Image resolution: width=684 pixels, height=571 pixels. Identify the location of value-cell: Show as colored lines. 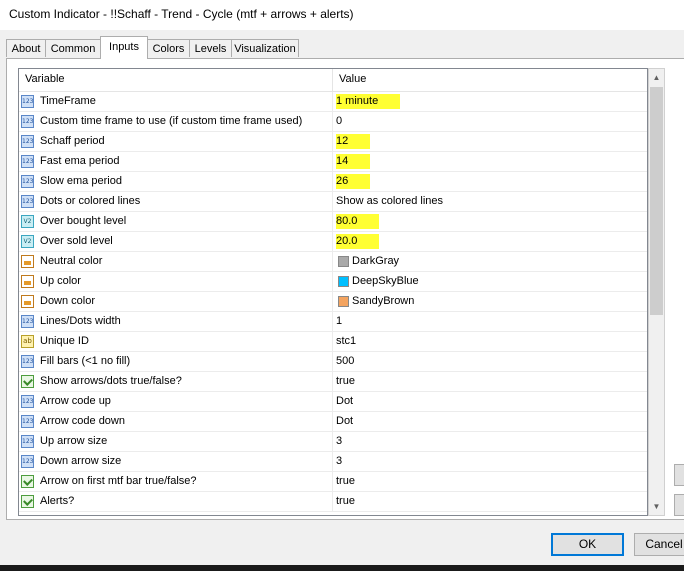
(389, 201).